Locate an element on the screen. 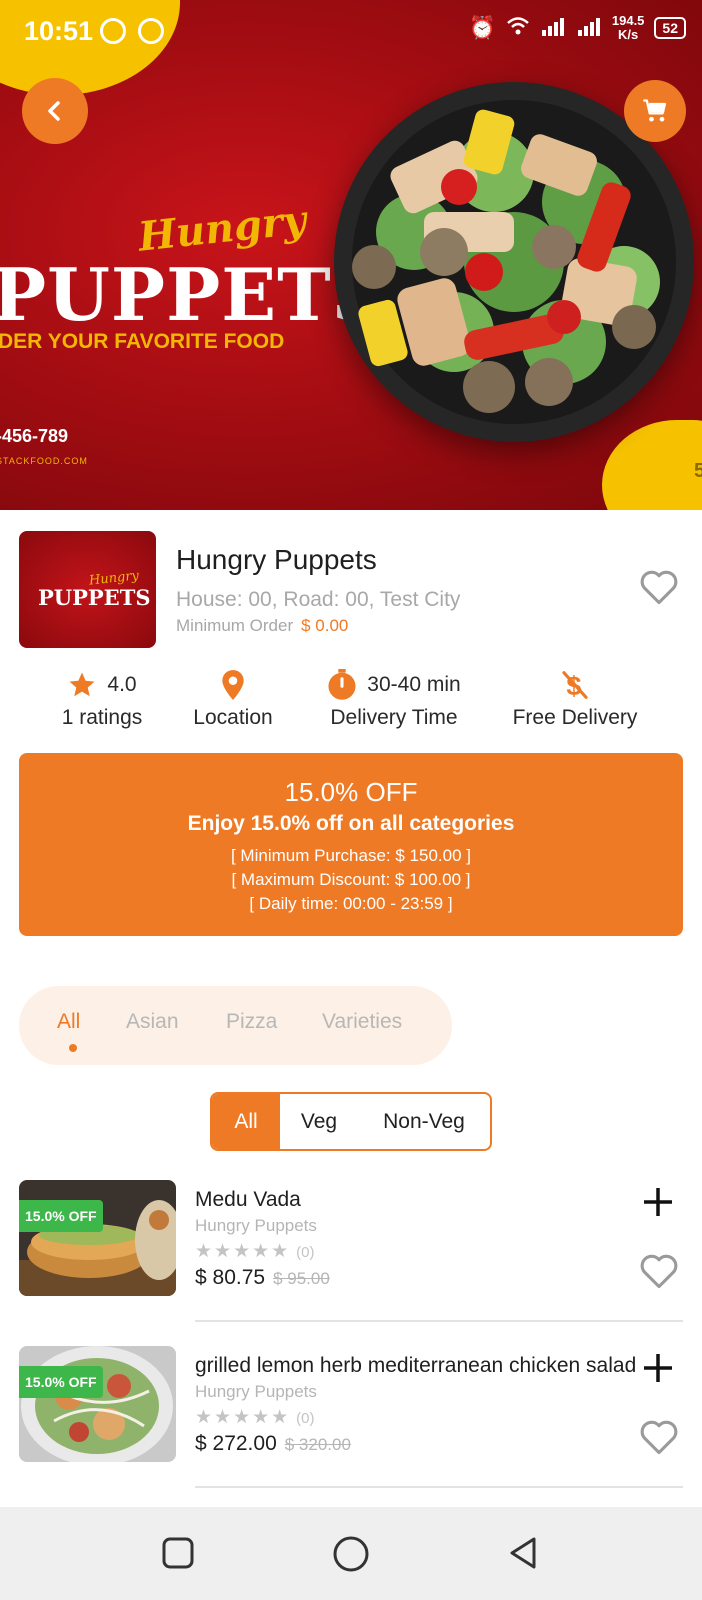 Image resolution: width=702 pixels, height=1600 pixels. banner-tagline: DER YOUR FAVORITE FOOD is located at coordinates (142, 341).